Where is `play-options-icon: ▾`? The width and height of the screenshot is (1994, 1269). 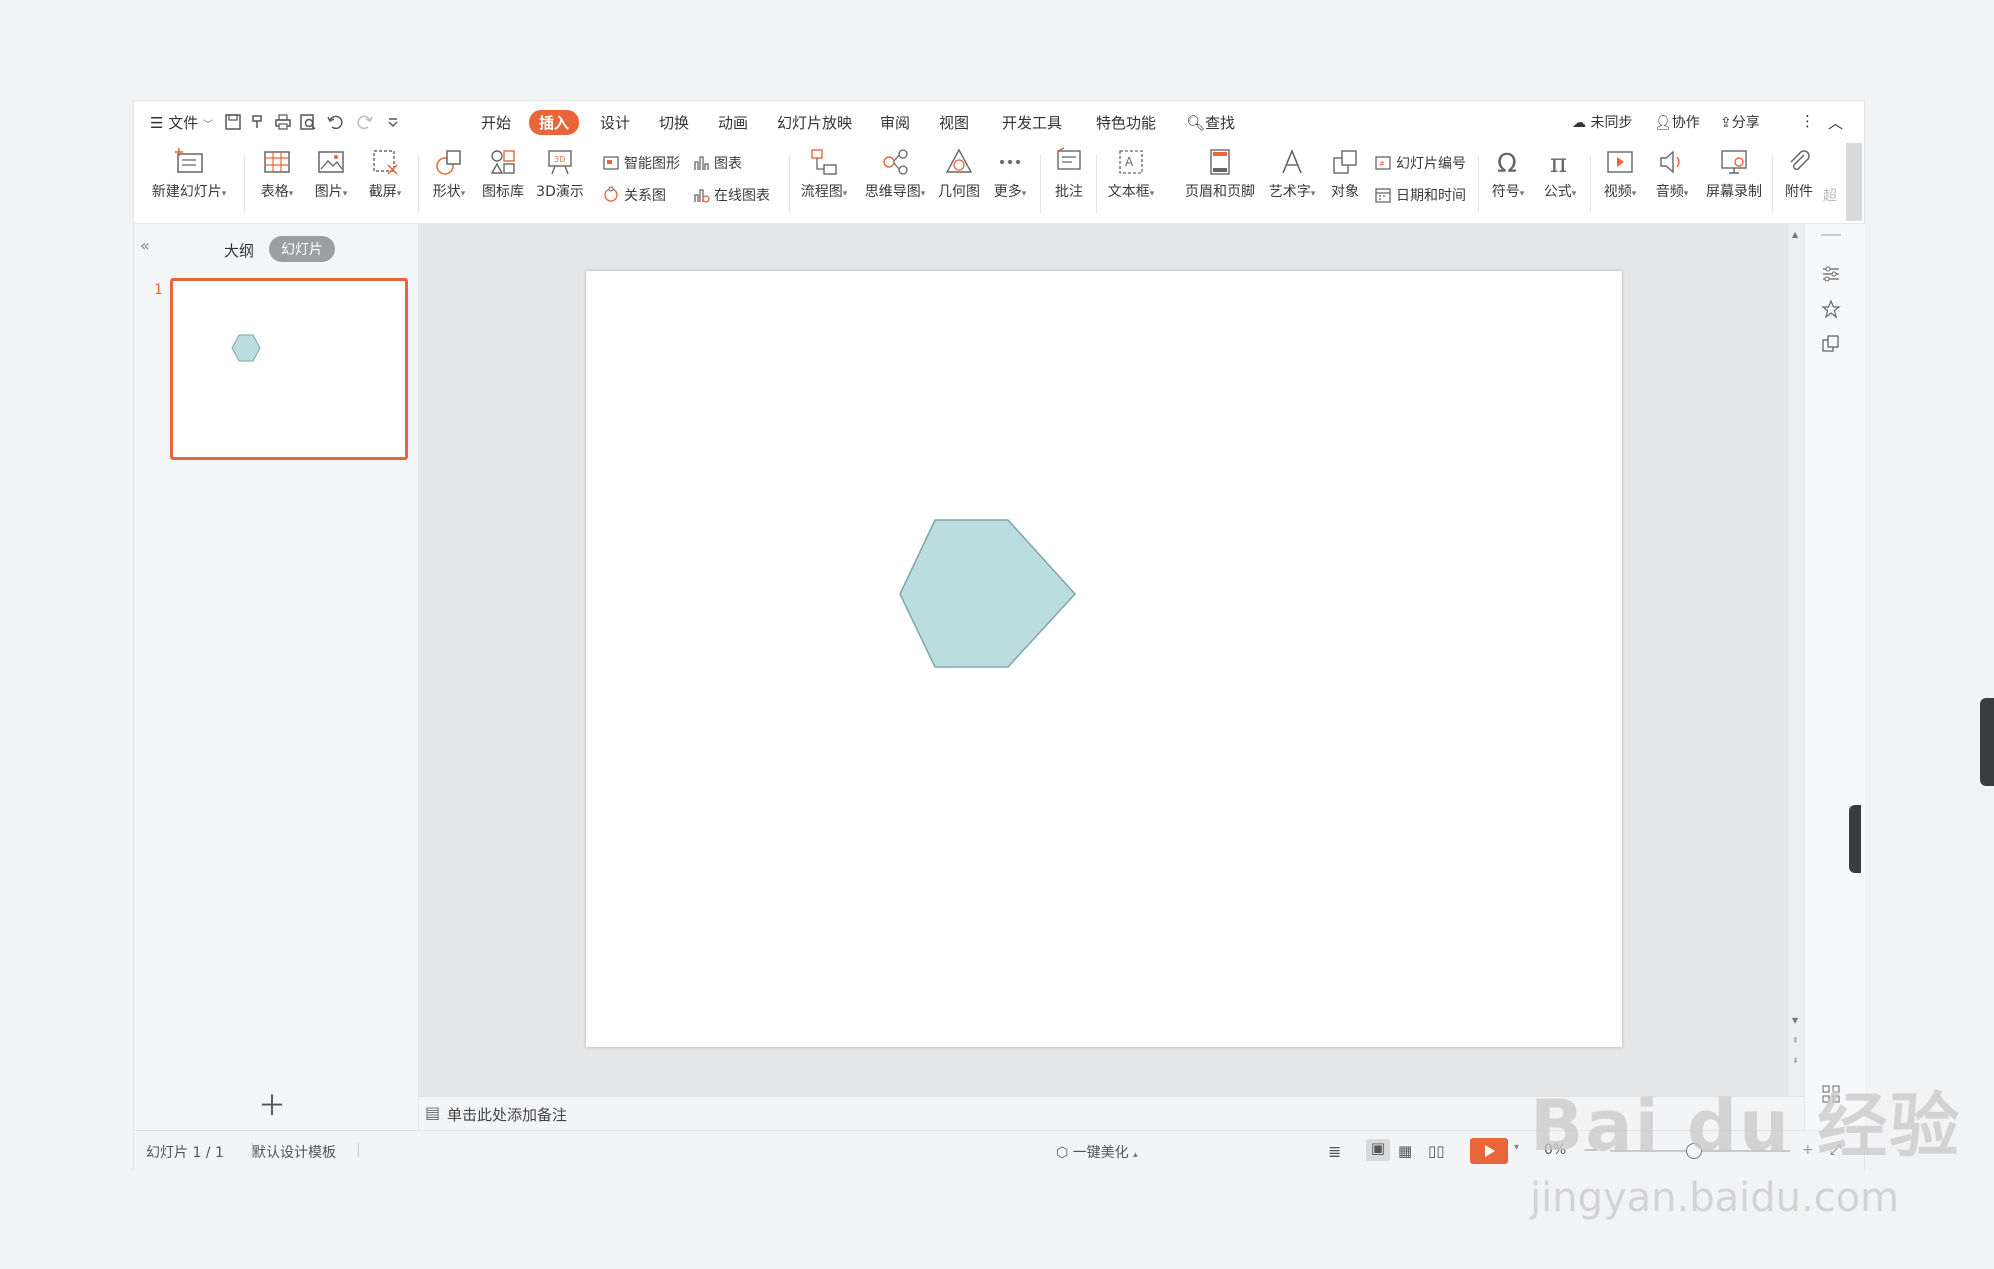
play-options-icon: ▾ is located at coordinates (1516, 1147).